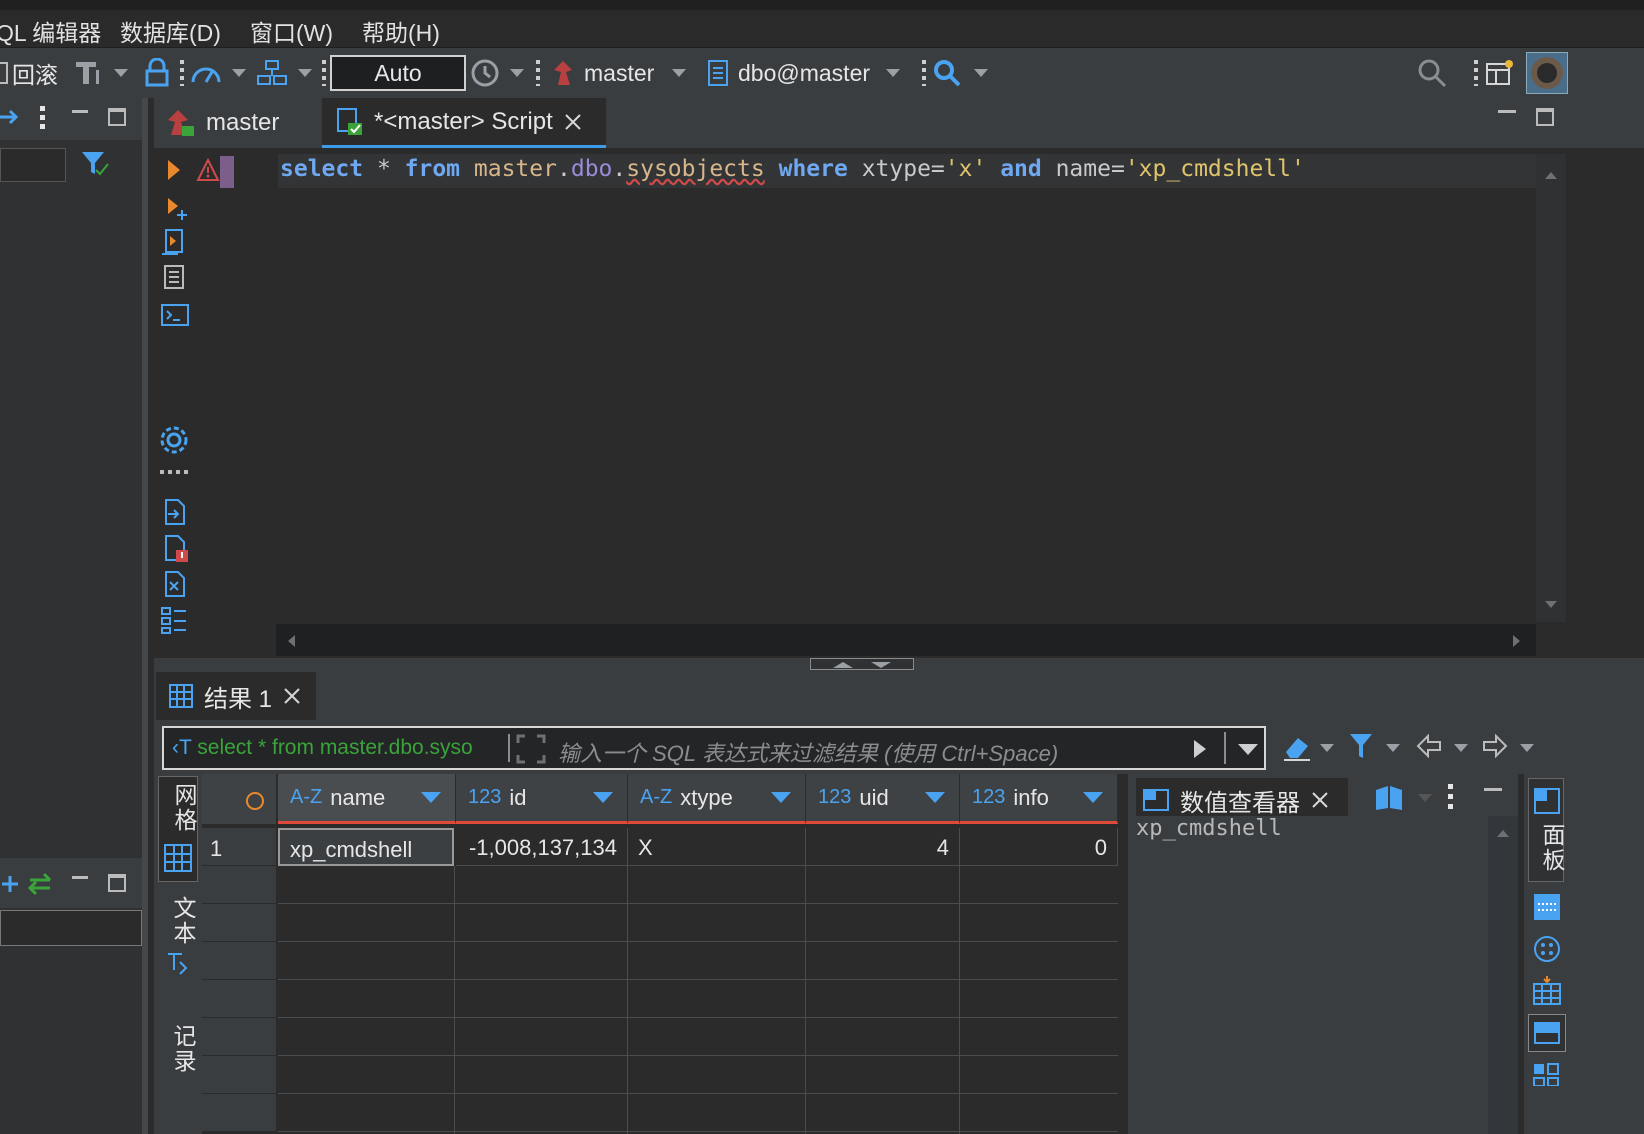 The height and width of the screenshot is (1134, 1644). Describe the element at coordinates (1429, 746) in the screenshot. I see `back-icon` at that location.